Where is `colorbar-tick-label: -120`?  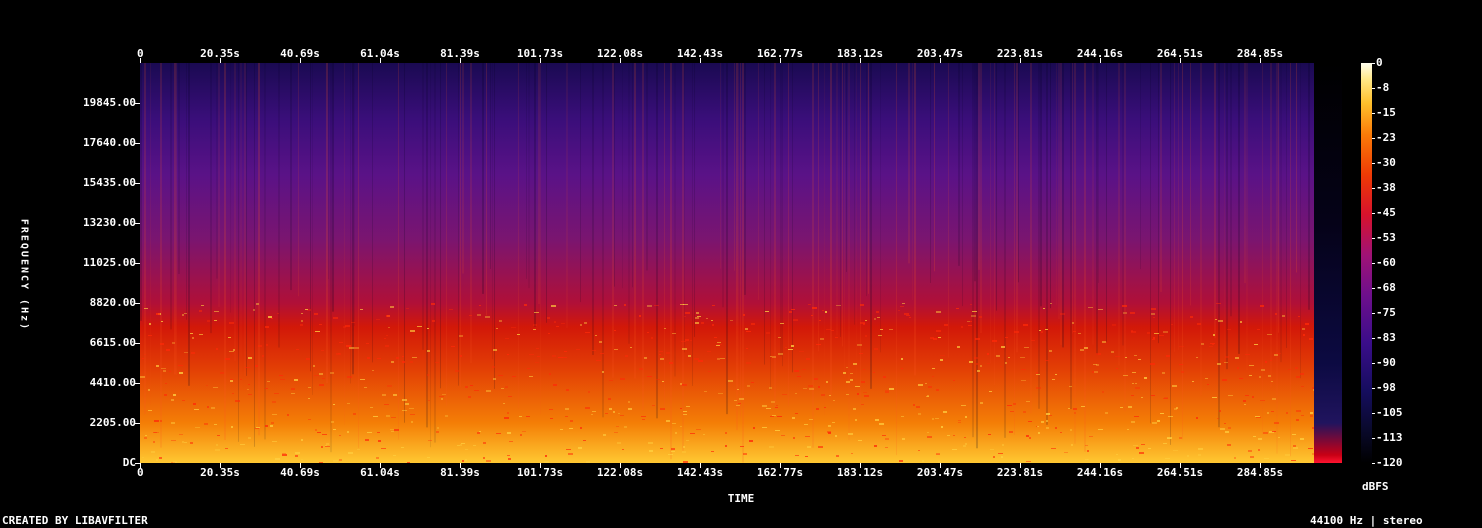
colorbar-tick-label: -120 is located at coordinates (1389, 462).